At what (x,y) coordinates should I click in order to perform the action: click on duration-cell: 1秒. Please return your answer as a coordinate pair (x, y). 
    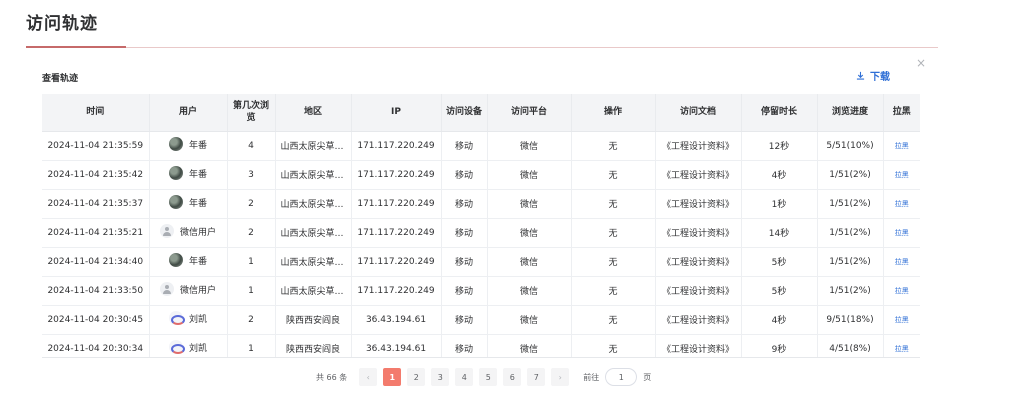
    Looking at the image, I should click on (779, 204).